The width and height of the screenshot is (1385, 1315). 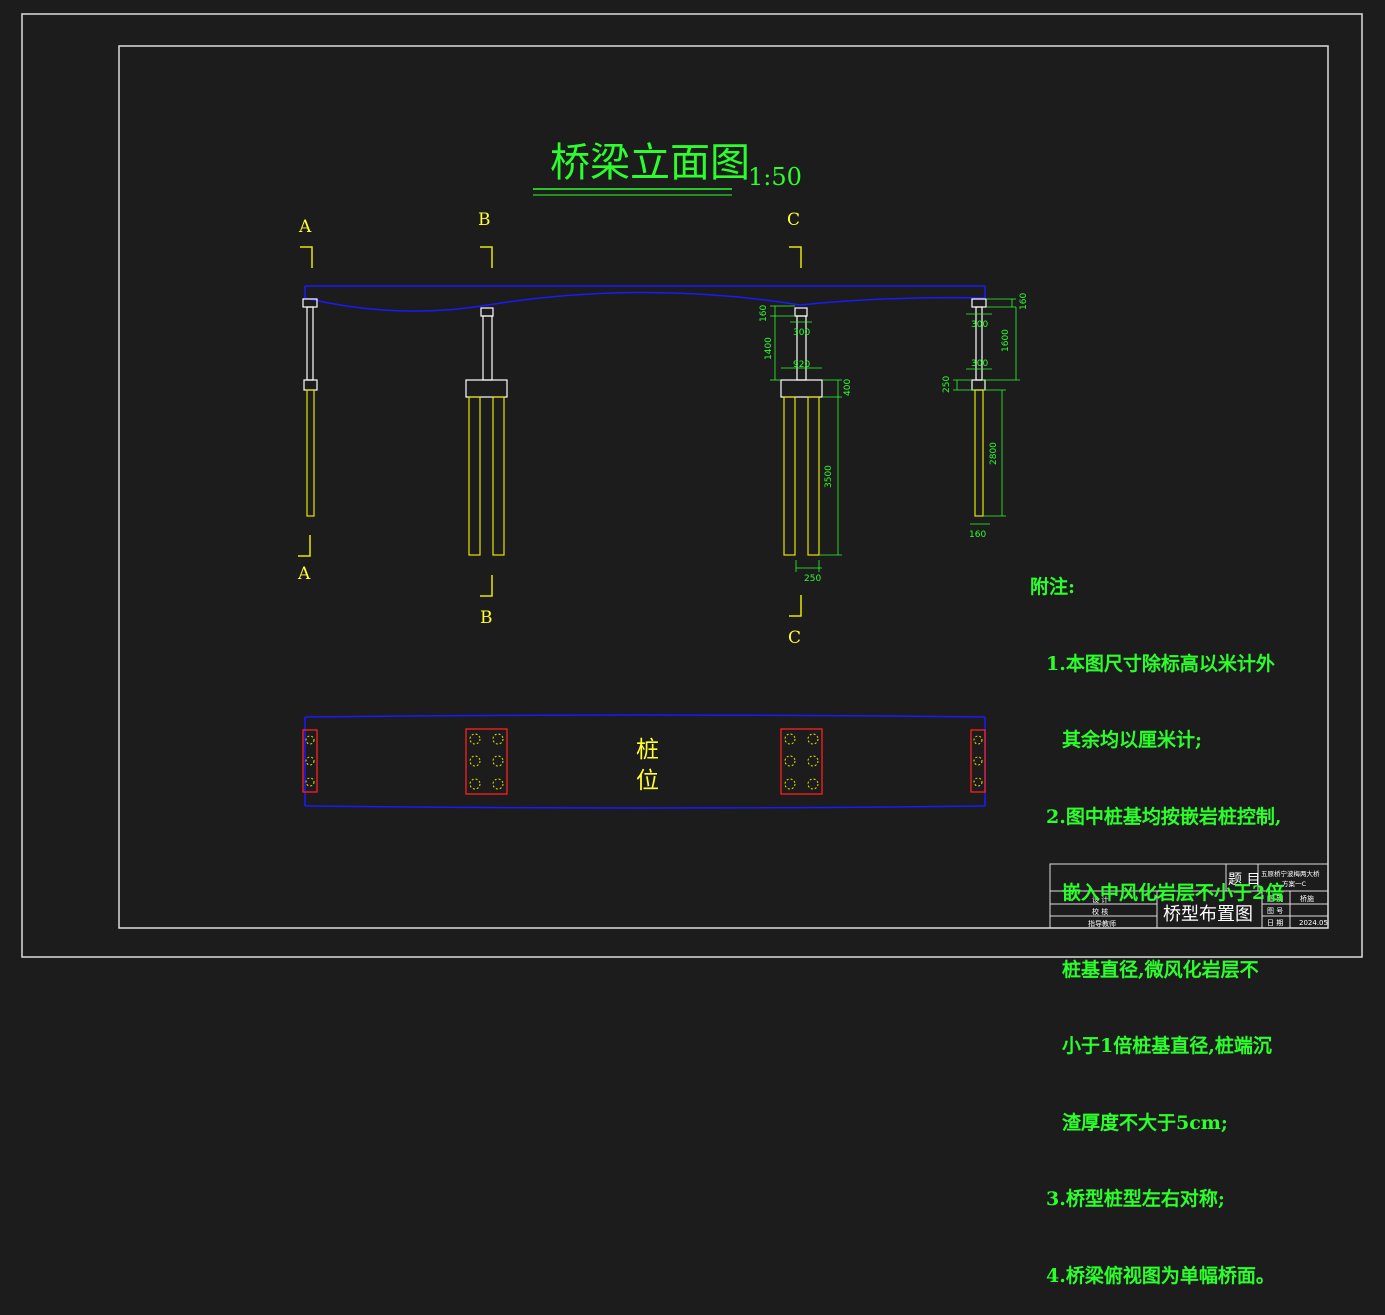 I want to click on pier-d, so click(x=979, y=407).